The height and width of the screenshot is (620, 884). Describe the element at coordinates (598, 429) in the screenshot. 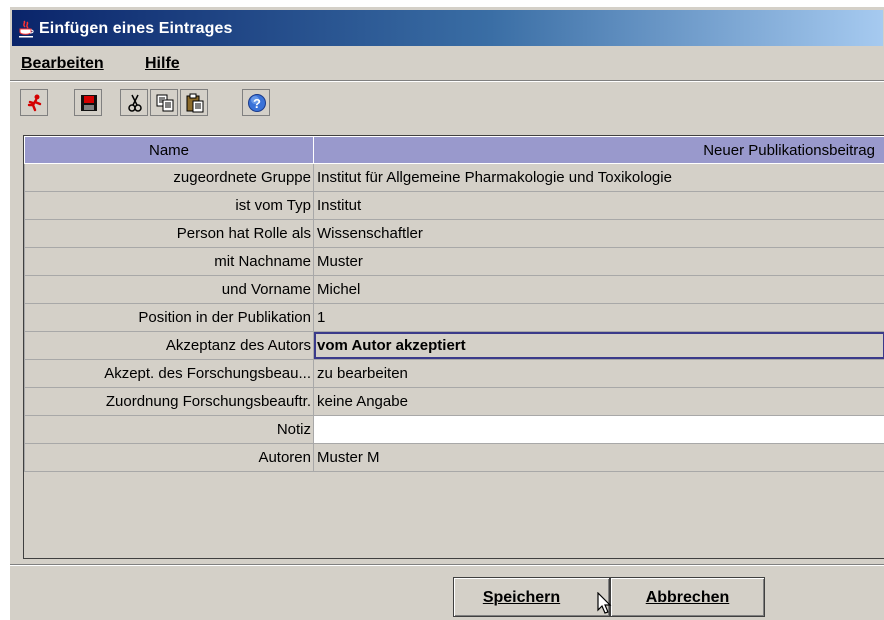

I see `notiz-field` at that location.